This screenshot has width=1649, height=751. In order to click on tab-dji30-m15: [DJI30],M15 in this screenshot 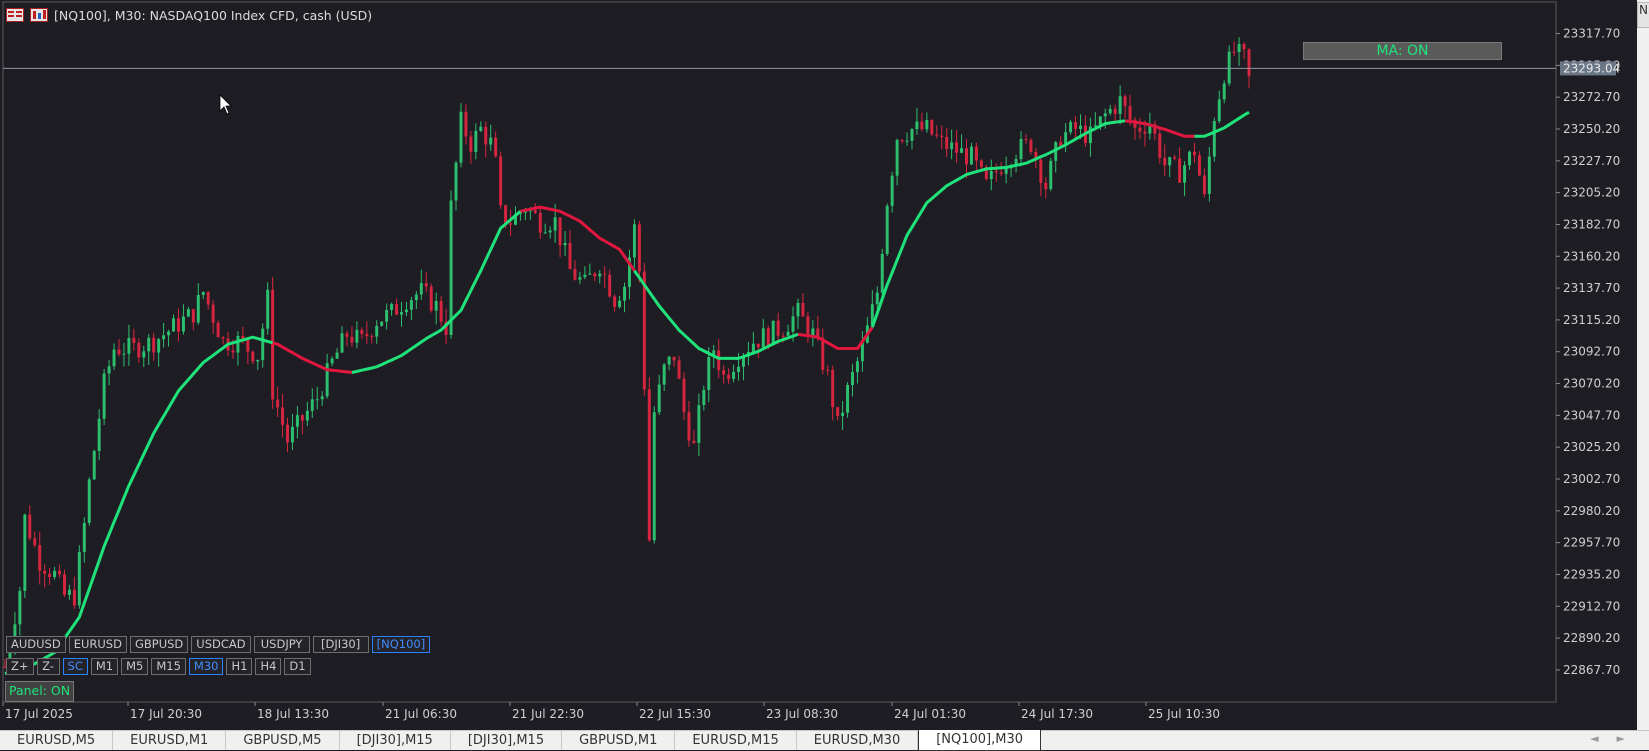, I will do `click(395, 740)`.